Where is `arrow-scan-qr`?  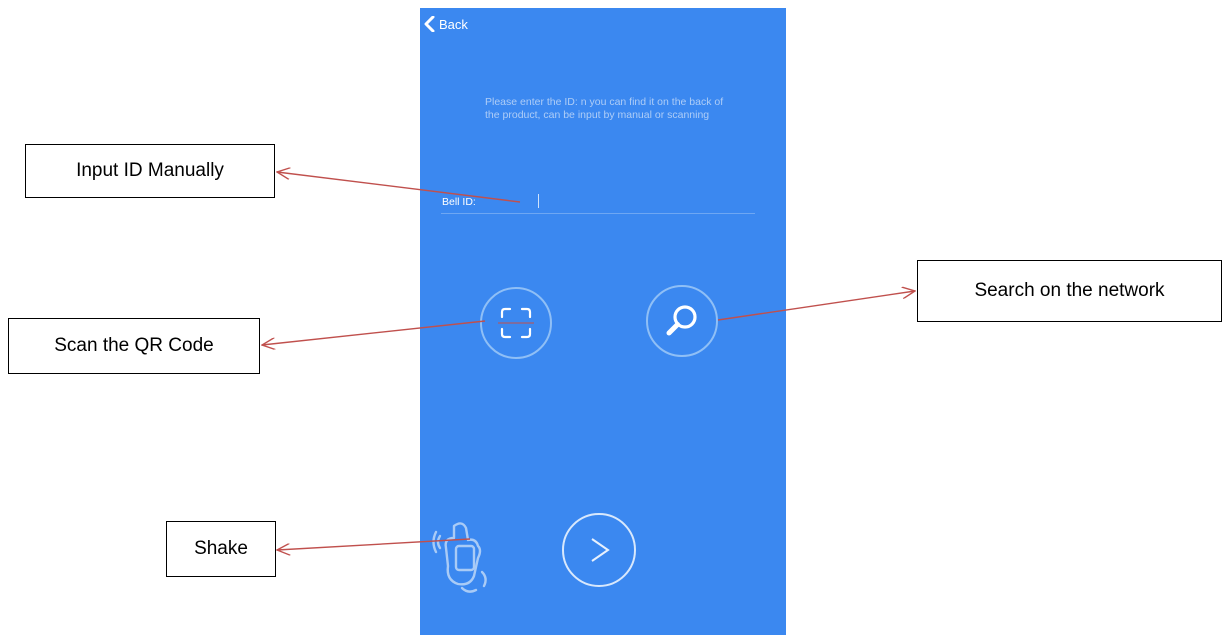
arrow-scan-qr is located at coordinates (374, 332).